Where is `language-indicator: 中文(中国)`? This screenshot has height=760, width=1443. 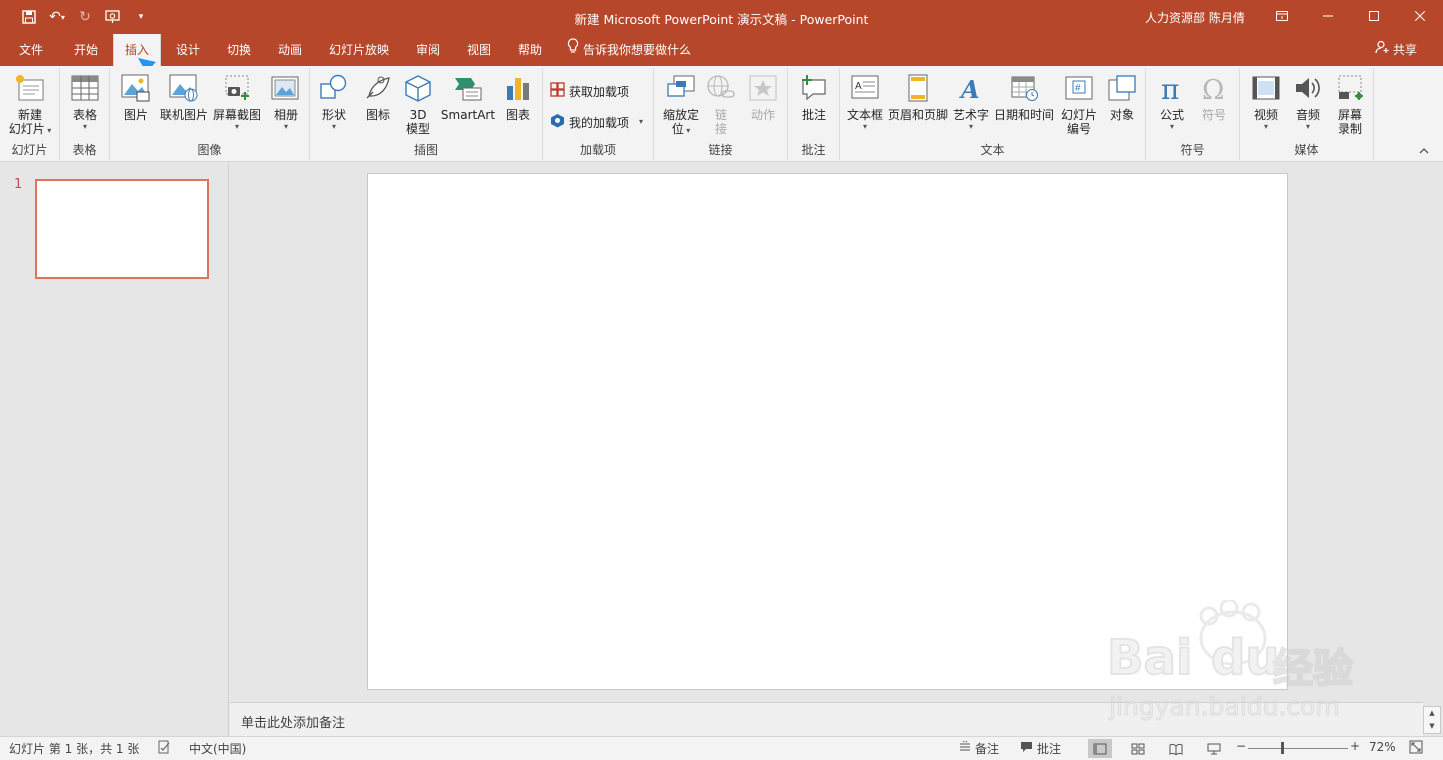 language-indicator: 中文(中国) is located at coordinates (217, 748).